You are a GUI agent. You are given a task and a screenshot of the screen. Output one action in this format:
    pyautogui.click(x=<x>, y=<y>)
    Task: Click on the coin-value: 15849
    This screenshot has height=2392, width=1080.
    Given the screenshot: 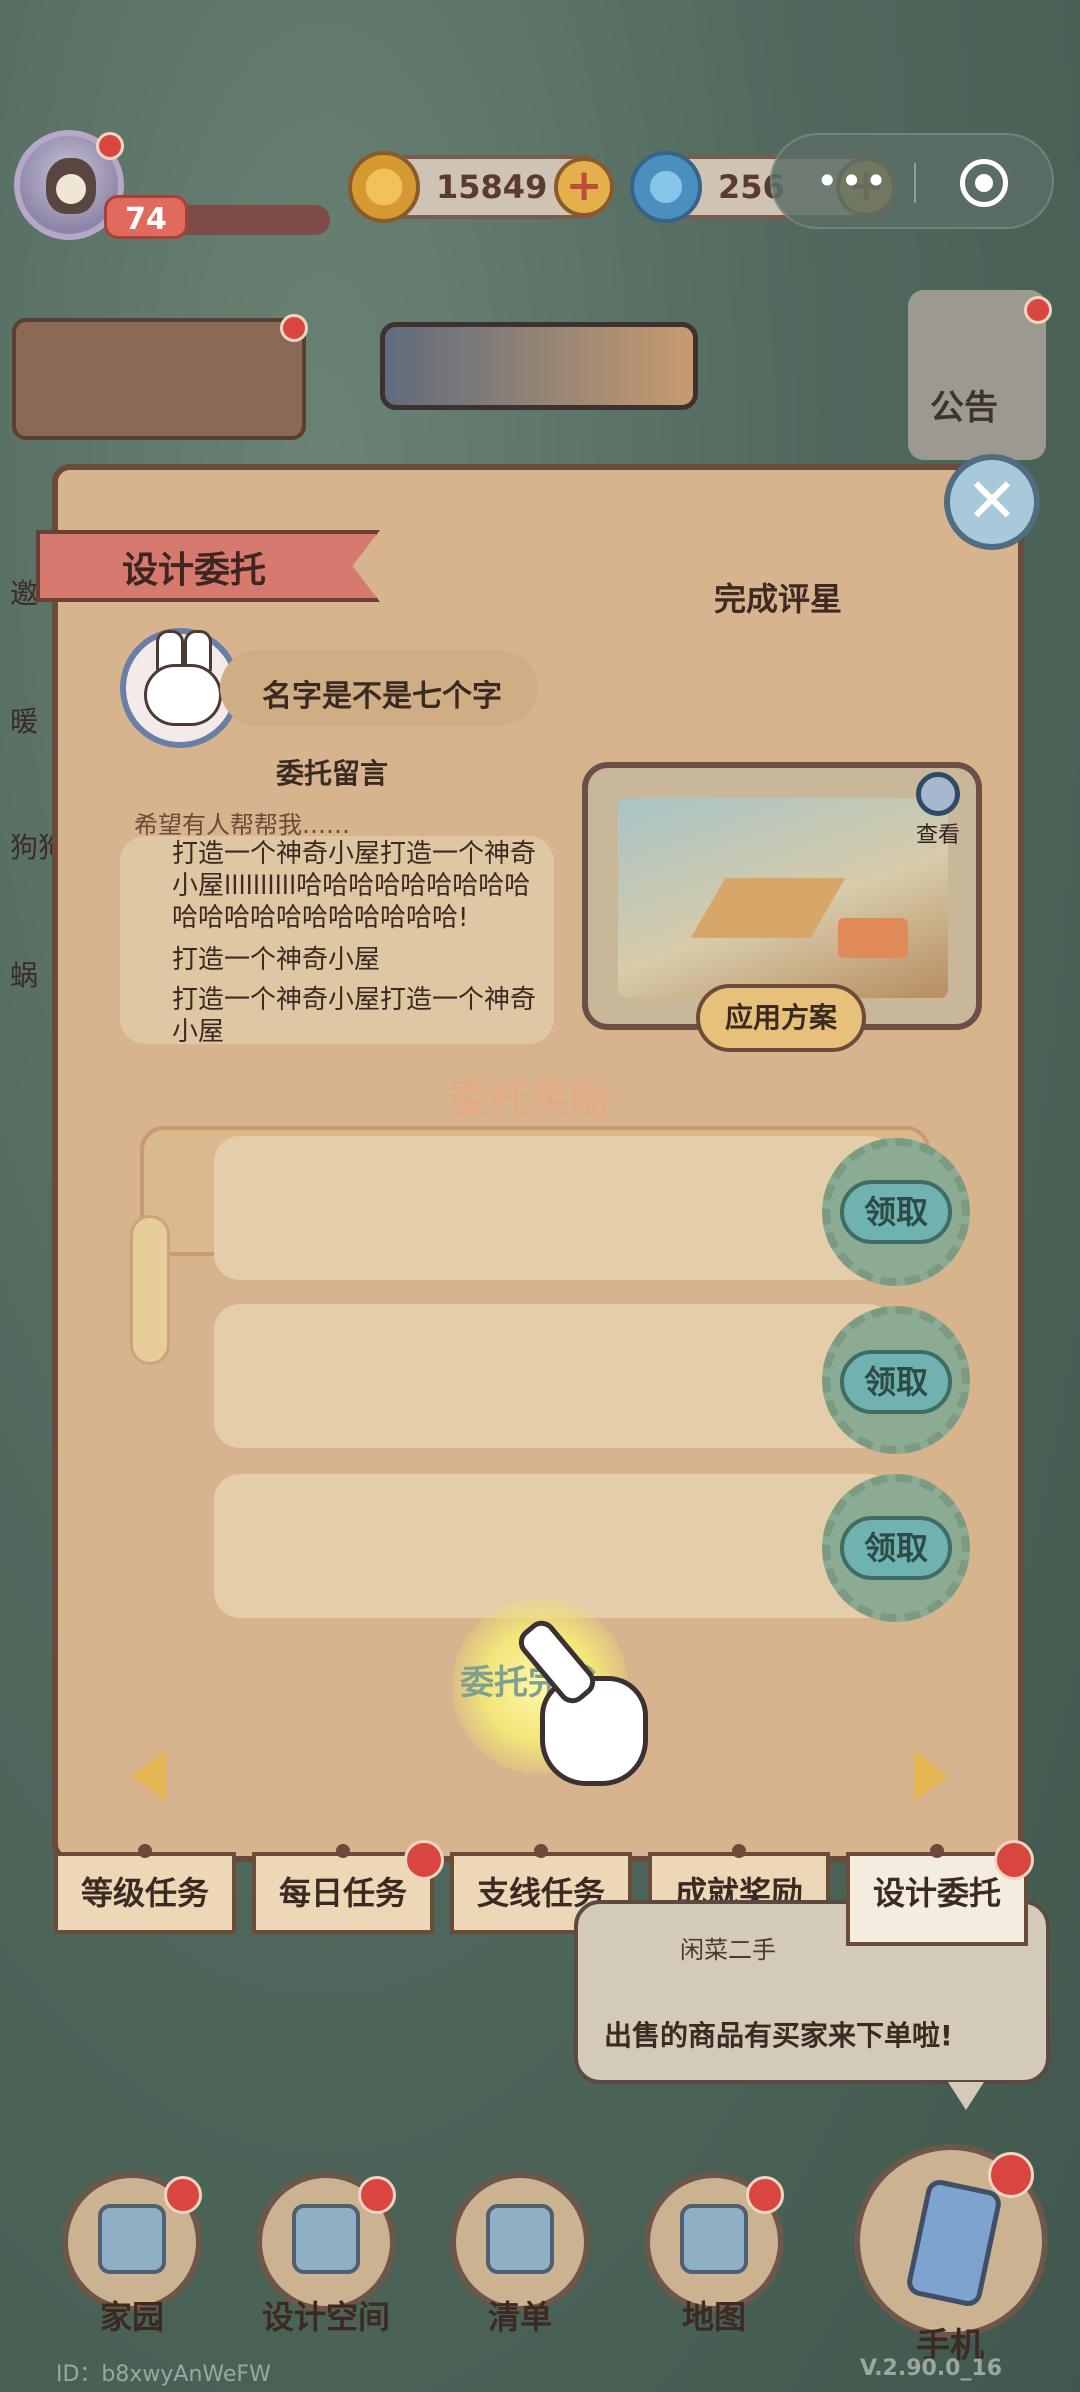 What is the action you would take?
    pyautogui.click(x=492, y=187)
    